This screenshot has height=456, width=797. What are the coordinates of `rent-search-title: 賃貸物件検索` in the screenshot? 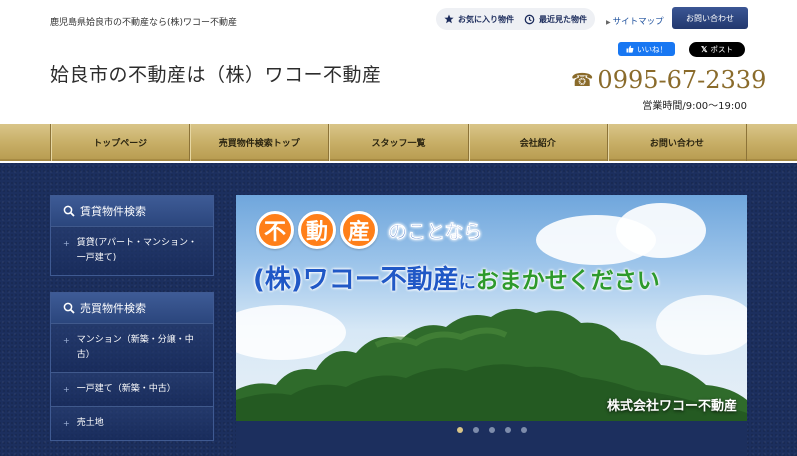 It's located at (113, 211).